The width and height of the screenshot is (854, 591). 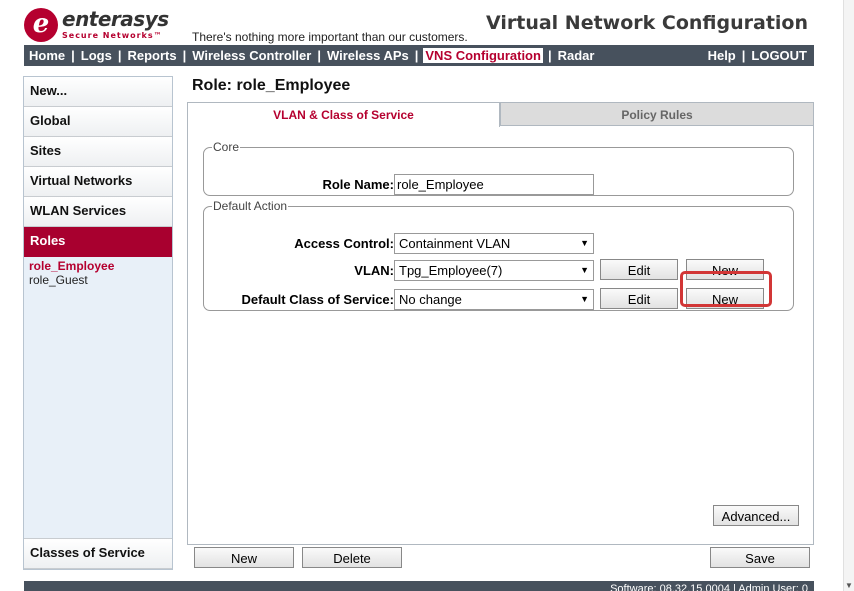 What do you see at coordinates (451, 270) in the screenshot?
I see `vlan-value: Tpg_Employee(7)` at bounding box center [451, 270].